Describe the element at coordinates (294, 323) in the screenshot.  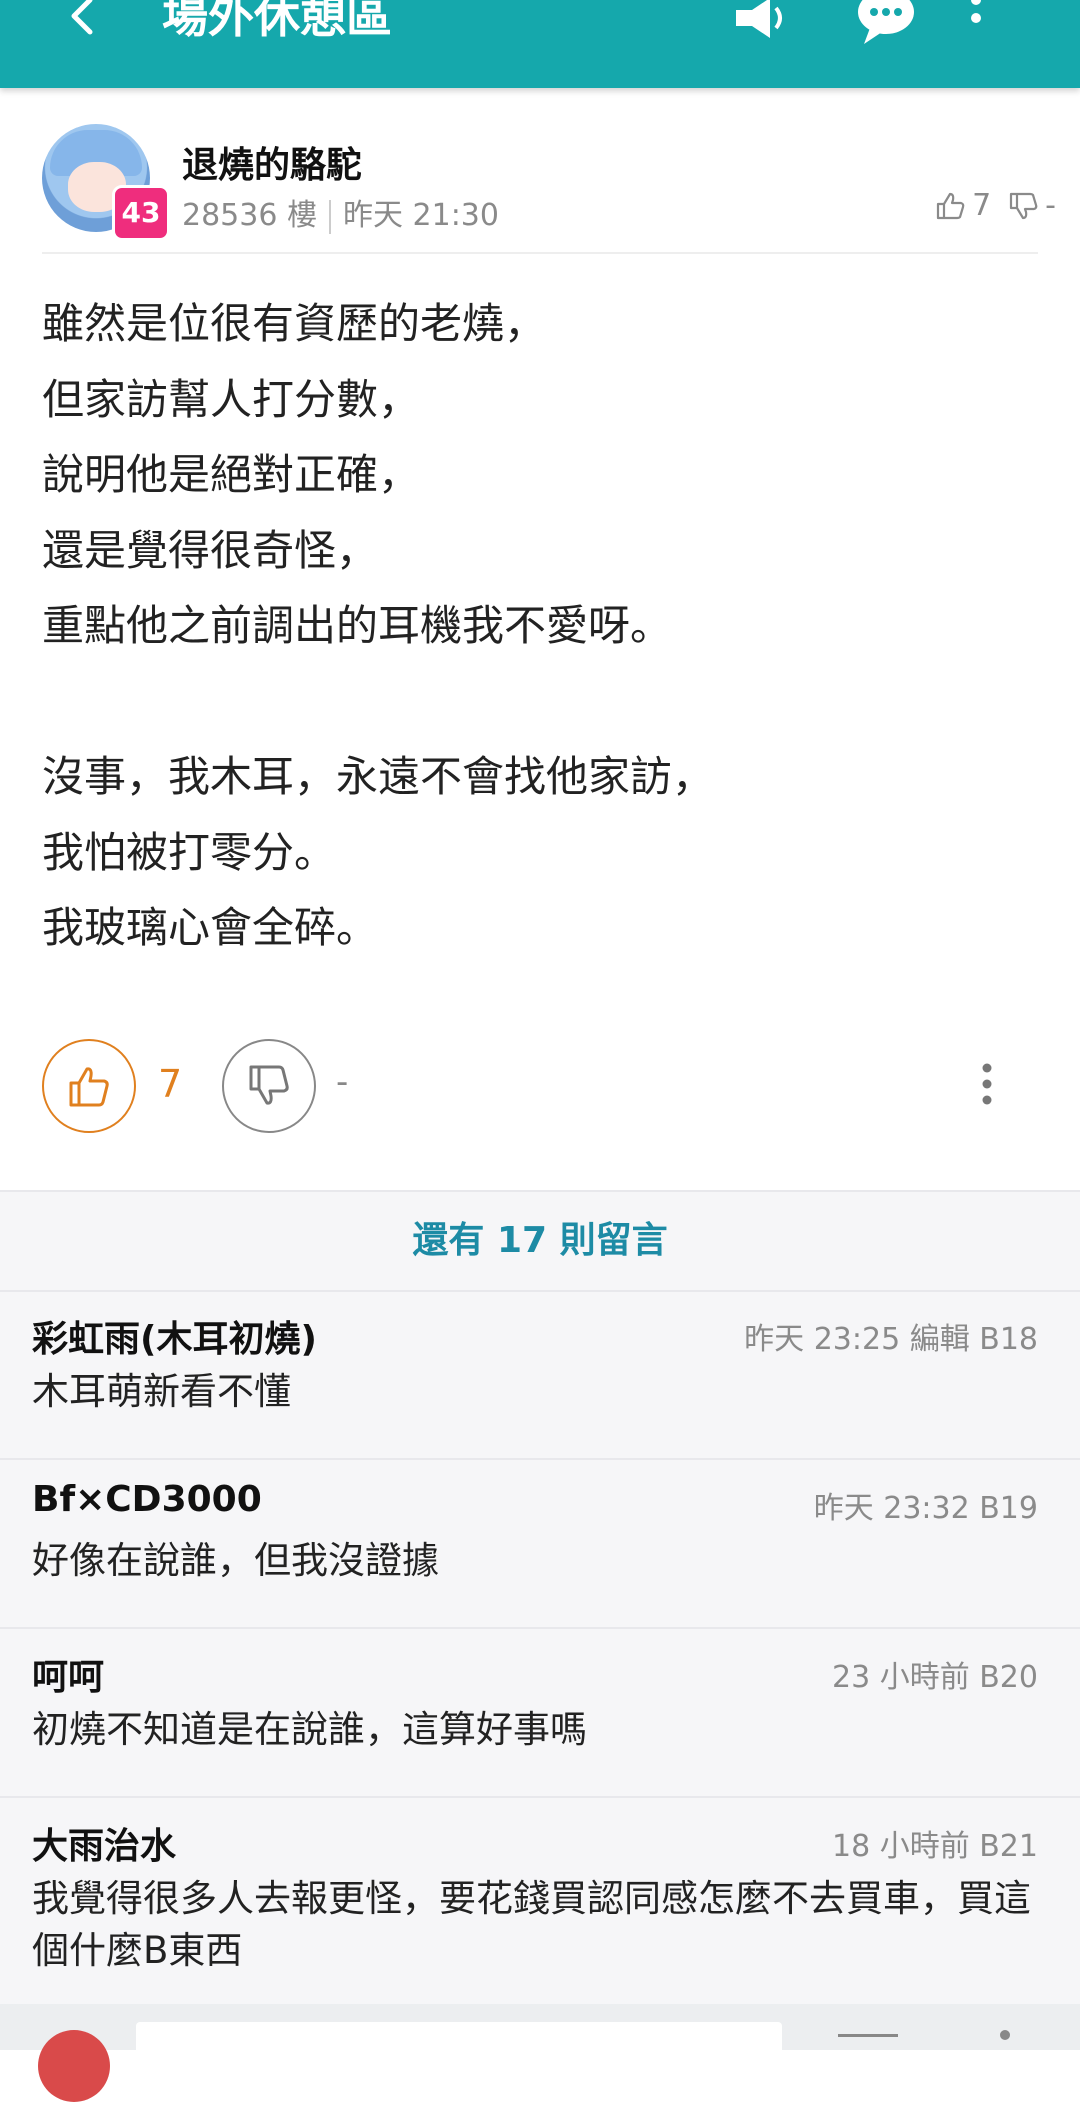
I see `content-line: 雖然是位很有資歷的老燒，` at that location.